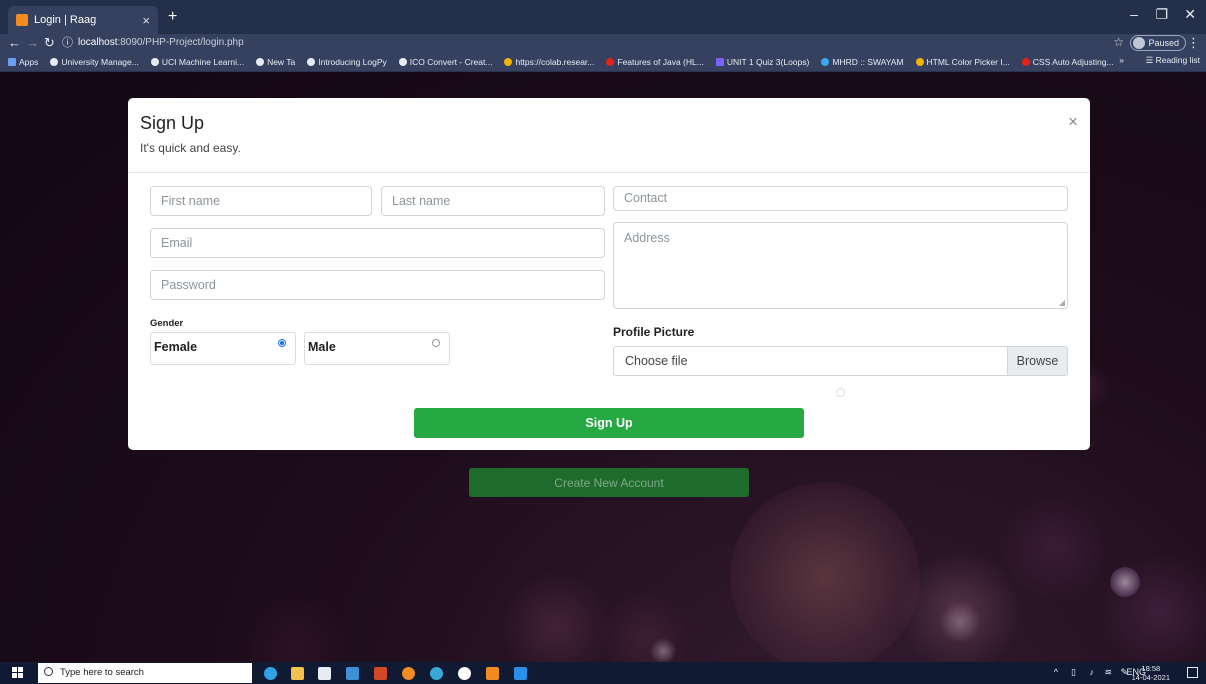 The height and width of the screenshot is (684, 1206). Describe the element at coordinates (1073, 122) in the screenshot. I see `close-icon: ×` at that location.